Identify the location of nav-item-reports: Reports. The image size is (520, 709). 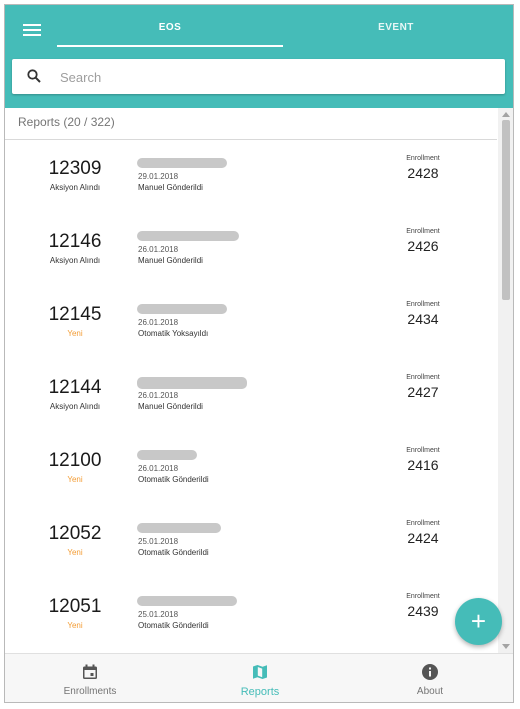
(260, 678).